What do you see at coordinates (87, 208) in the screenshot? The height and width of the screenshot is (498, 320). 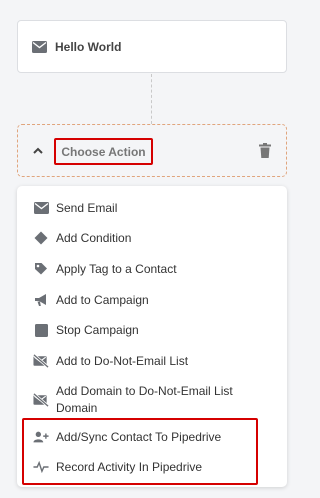 I see `menu-item-label: Send Email` at bounding box center [87, 208].